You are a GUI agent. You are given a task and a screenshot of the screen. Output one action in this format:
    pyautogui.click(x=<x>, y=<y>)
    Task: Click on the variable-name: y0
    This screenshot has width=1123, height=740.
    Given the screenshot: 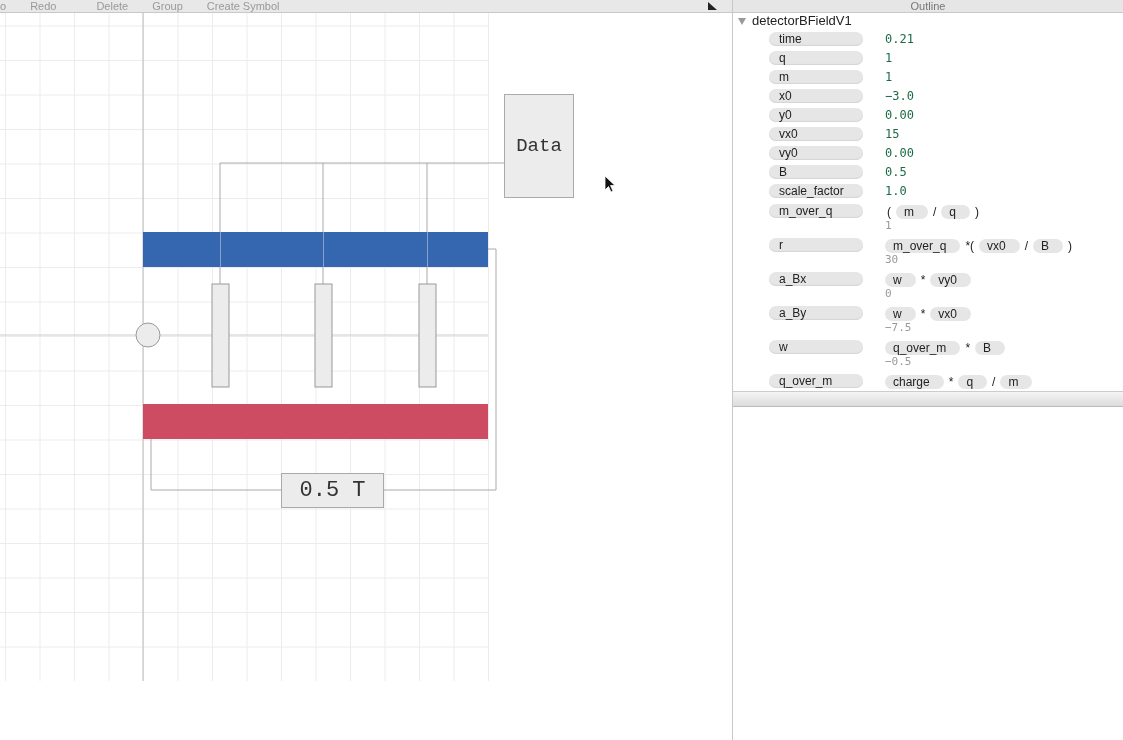 What is the action you would take?
    pyautogui.click(x=816, y=115)
    